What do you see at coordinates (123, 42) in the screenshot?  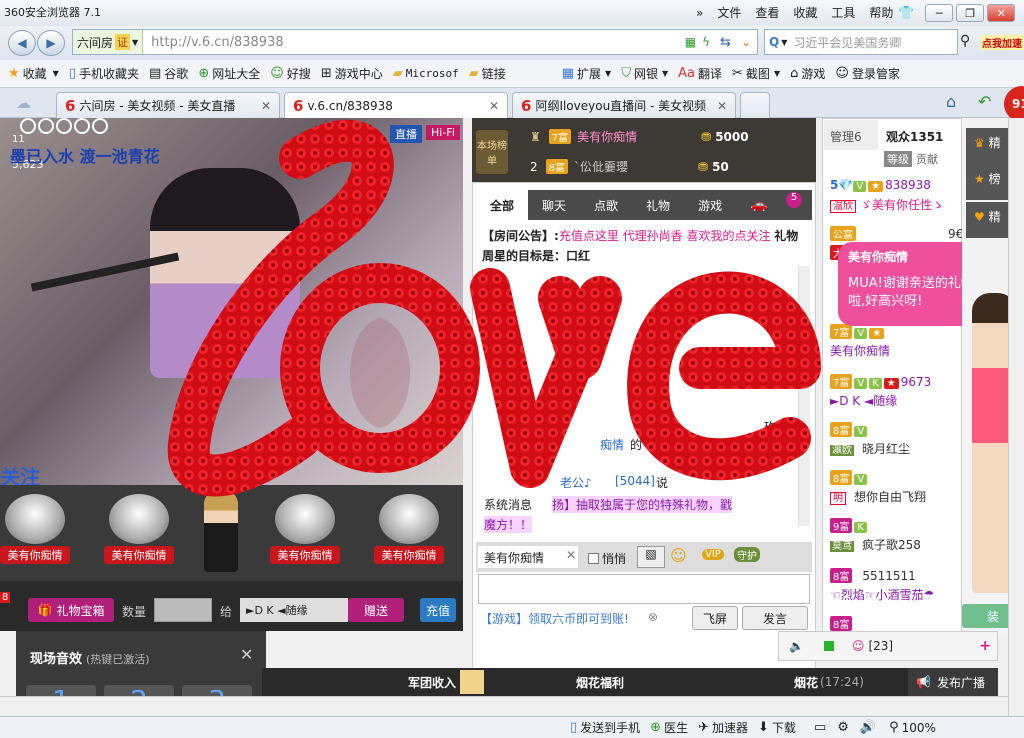 I see `cert-badge: 证` at bounding box center [123, 42].